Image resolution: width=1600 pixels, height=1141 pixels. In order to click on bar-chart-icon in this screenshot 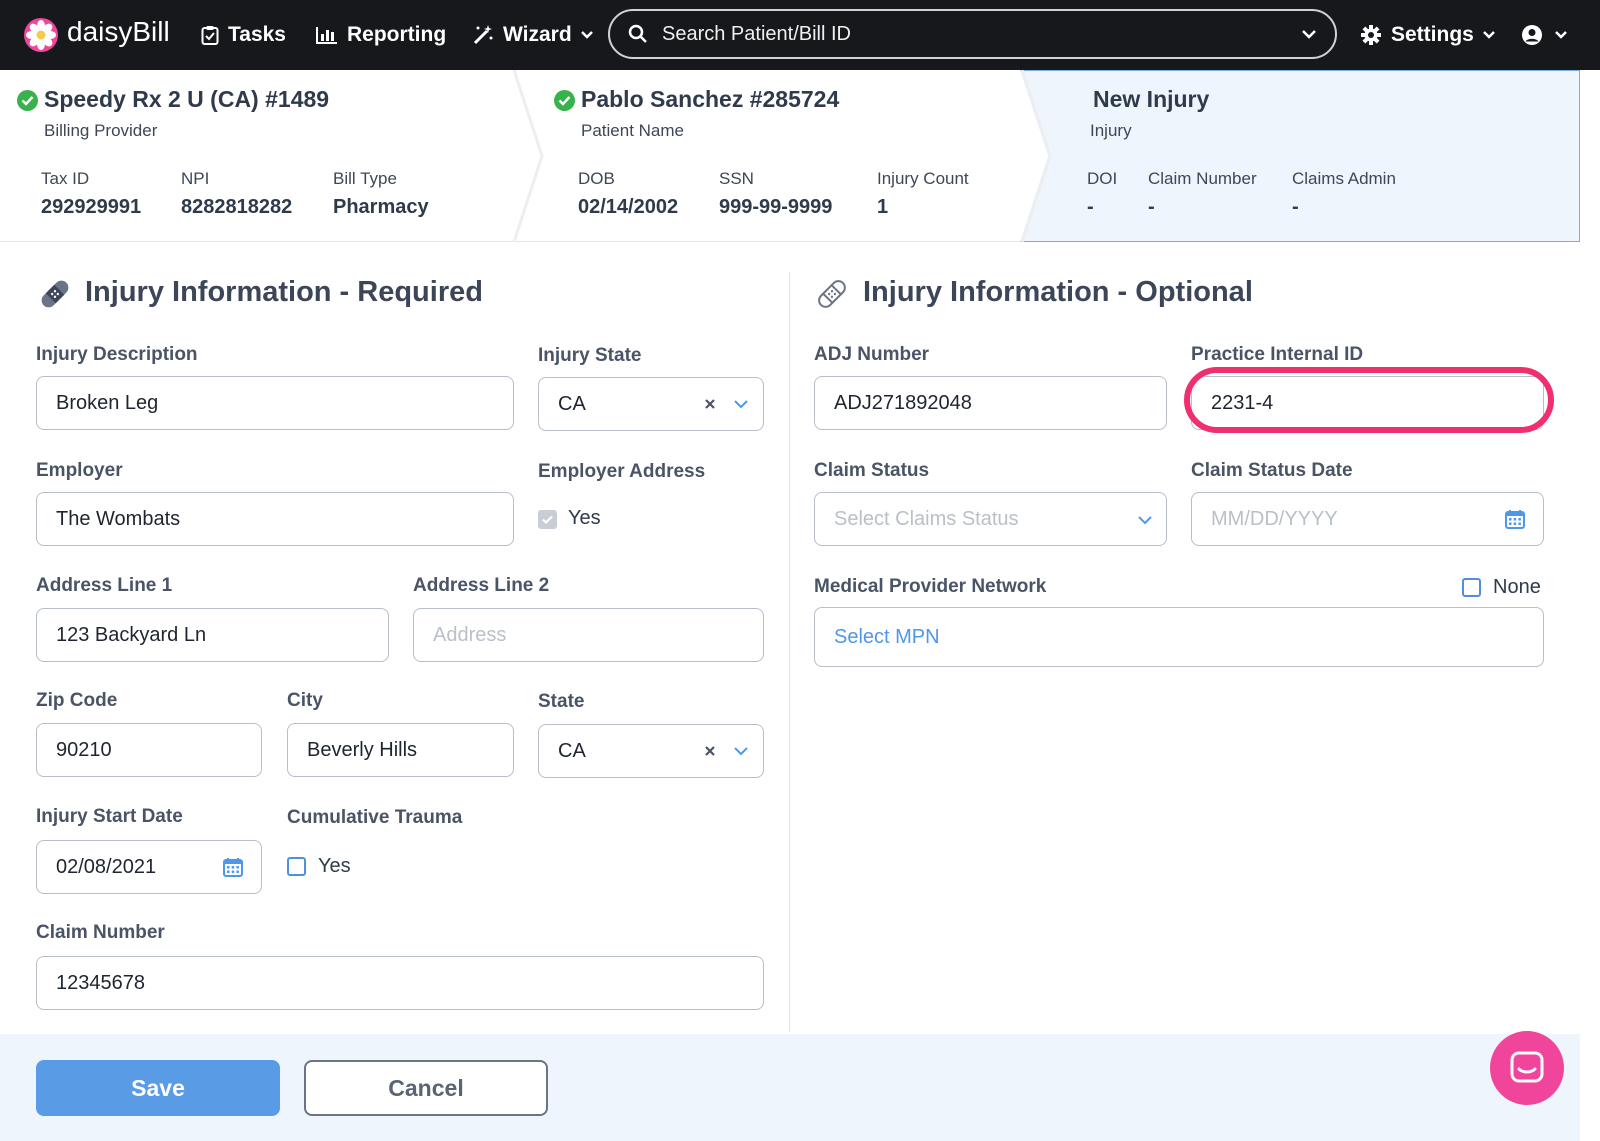, I will do `click(326, 35)`.